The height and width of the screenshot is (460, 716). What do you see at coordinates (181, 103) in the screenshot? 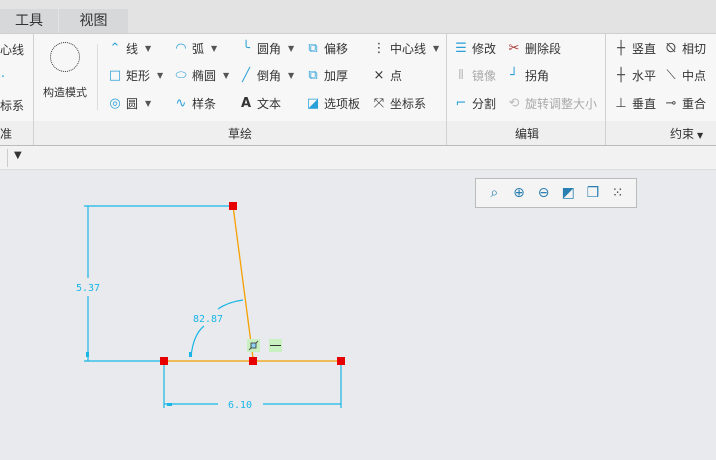
I see `spline-icon: ∿` at bounding box center [181, 103].